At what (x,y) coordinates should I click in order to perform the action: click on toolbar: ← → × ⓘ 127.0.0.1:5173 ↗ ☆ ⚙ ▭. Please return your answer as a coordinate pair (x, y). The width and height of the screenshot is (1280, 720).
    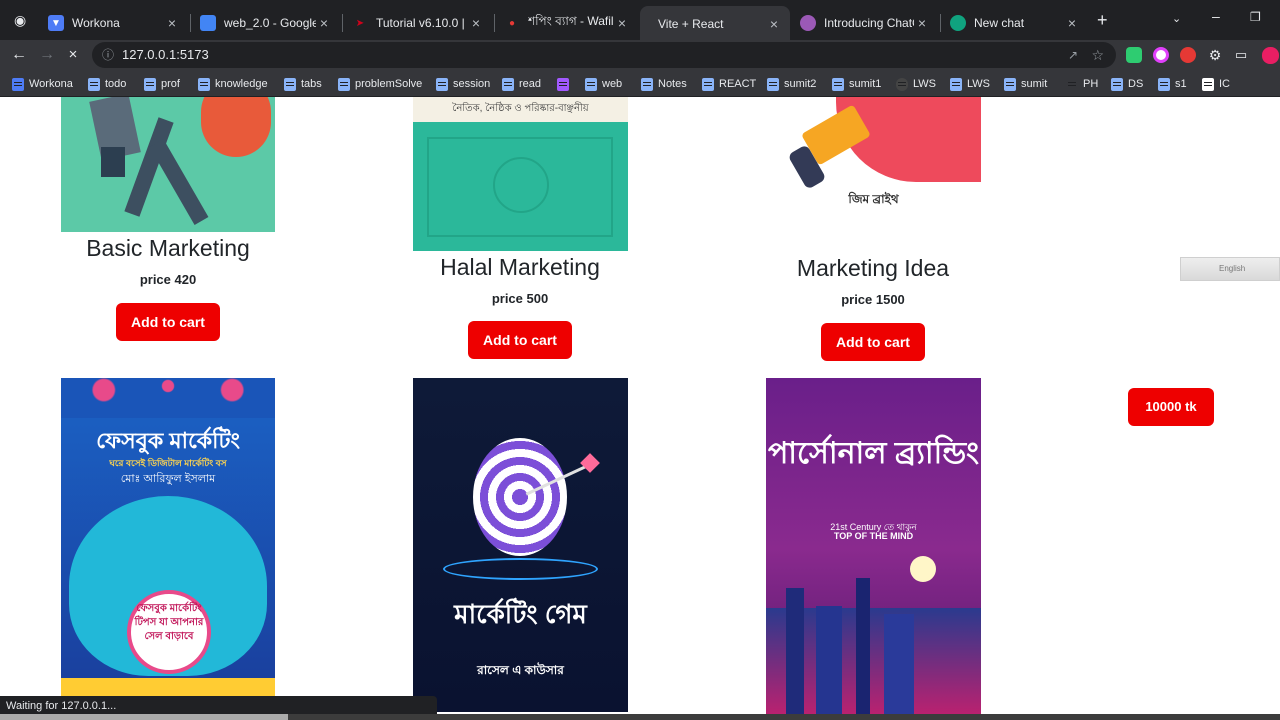
    Looking at the image, I should click on (640, 55).